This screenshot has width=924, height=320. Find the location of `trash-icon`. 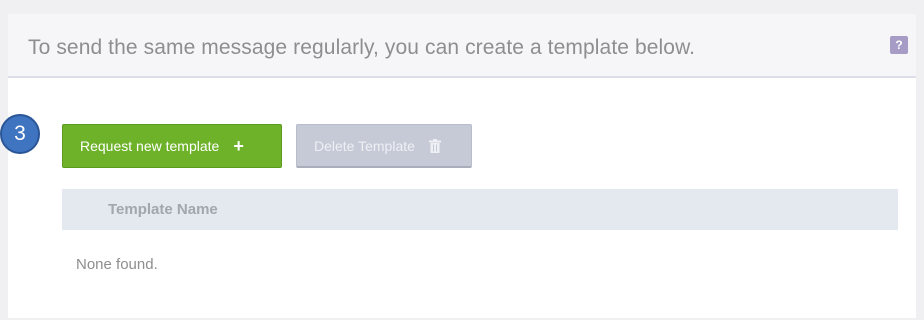

trash-icon is located at coordinates (434, 145).